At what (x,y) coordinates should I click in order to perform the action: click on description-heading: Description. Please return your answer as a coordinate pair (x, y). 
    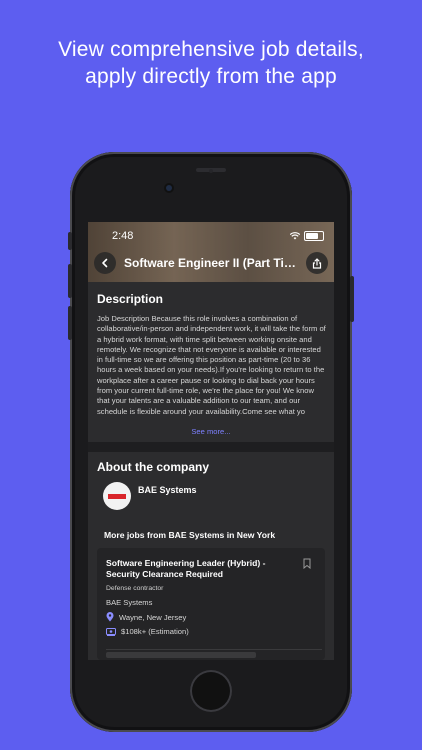
    Looking at the image, I should click on (130, 299).